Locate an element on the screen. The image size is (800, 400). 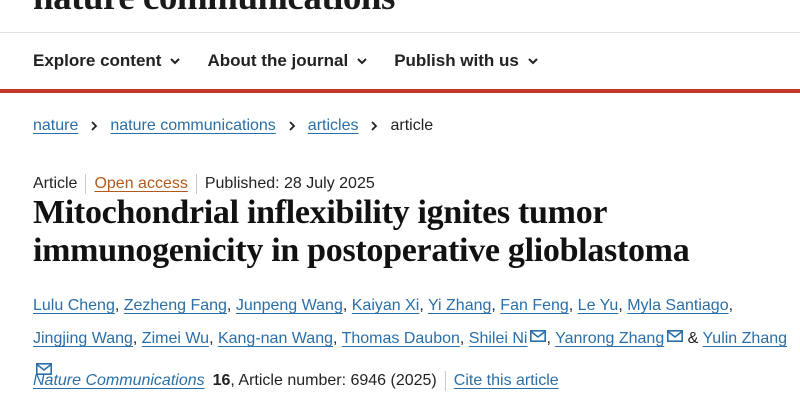
nav-about-journal: About the journal is located at coordinates (287, 61).